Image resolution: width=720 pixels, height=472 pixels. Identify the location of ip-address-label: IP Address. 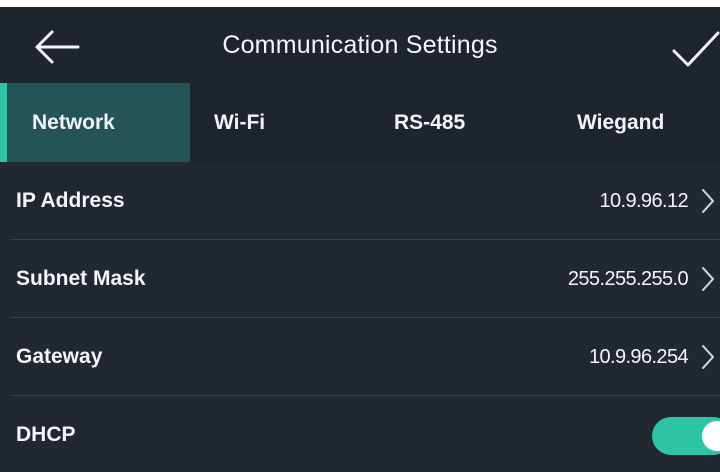
(70, 200).